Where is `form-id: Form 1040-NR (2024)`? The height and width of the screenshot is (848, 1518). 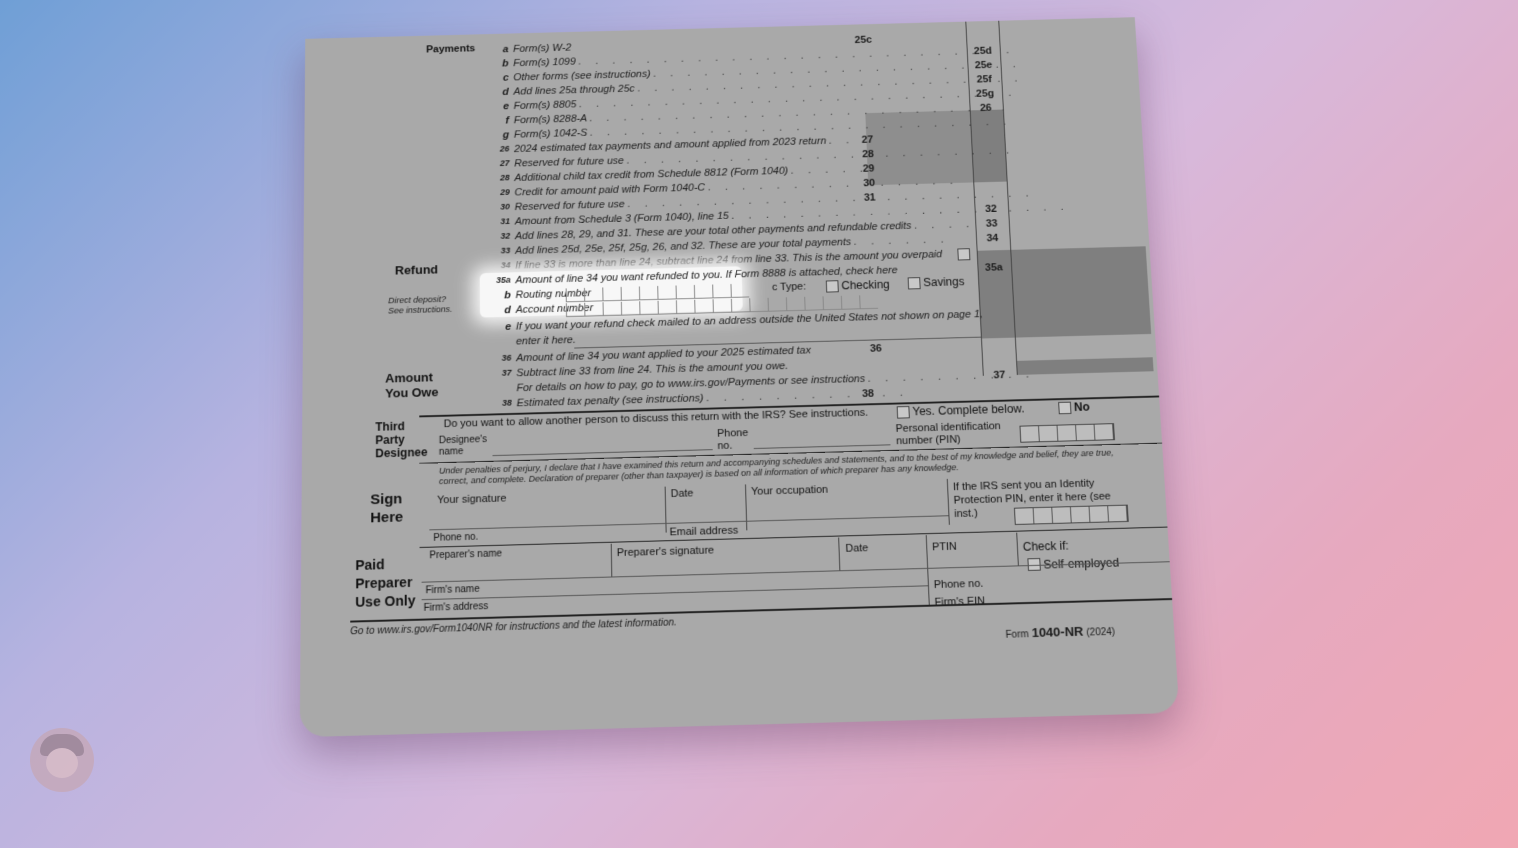 form-id: Form 1040-NR (2024) is located at coordinates (1060, 632).